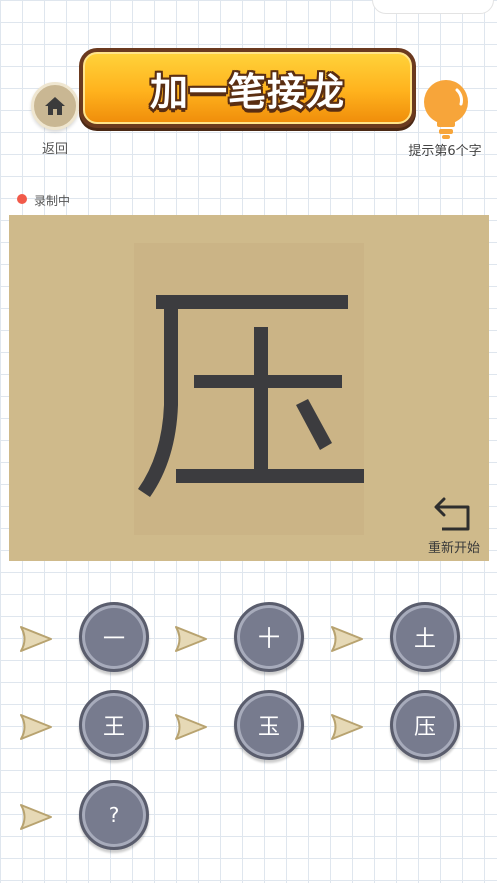 The width and height of the screenshot is (497, 883). What do you see at coordinates (22, 199) in the screenshot?
I see `recording-dot` at bounding box center [22, 199].